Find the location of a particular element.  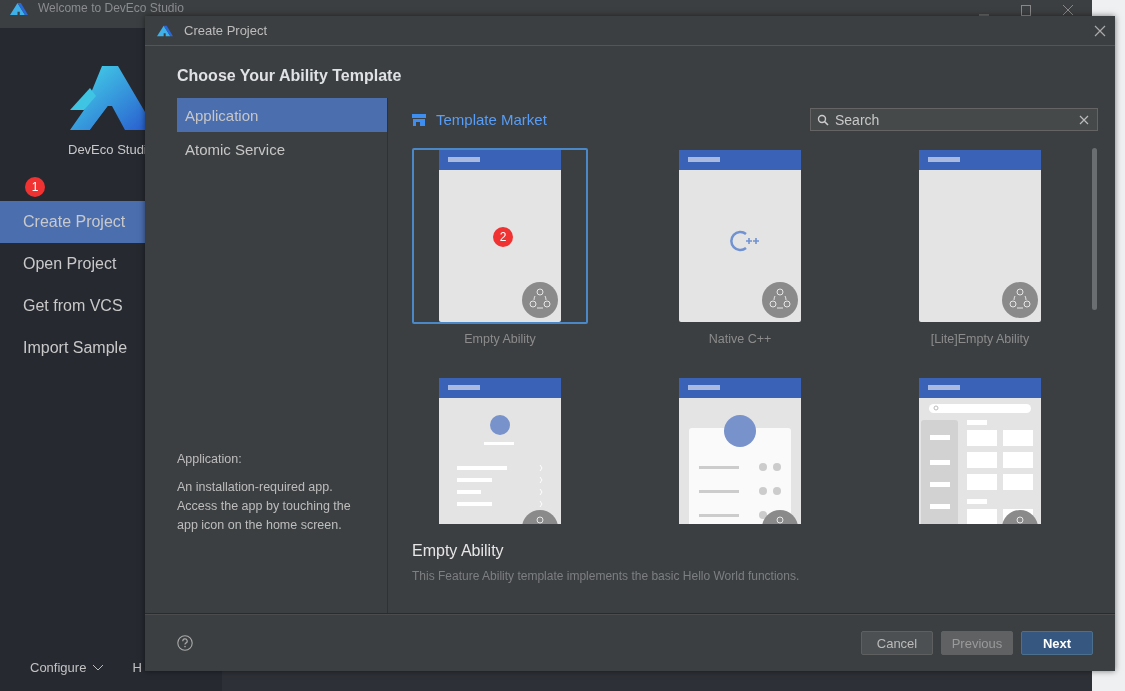

maximize-icon is located at coordinates (1026, 10).